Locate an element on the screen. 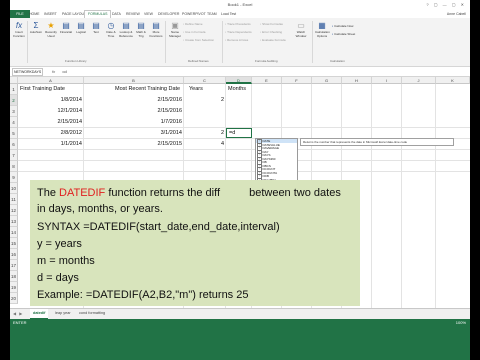 The image size is (480, 360). column-header-c: C is located at coordinates (205, 80).